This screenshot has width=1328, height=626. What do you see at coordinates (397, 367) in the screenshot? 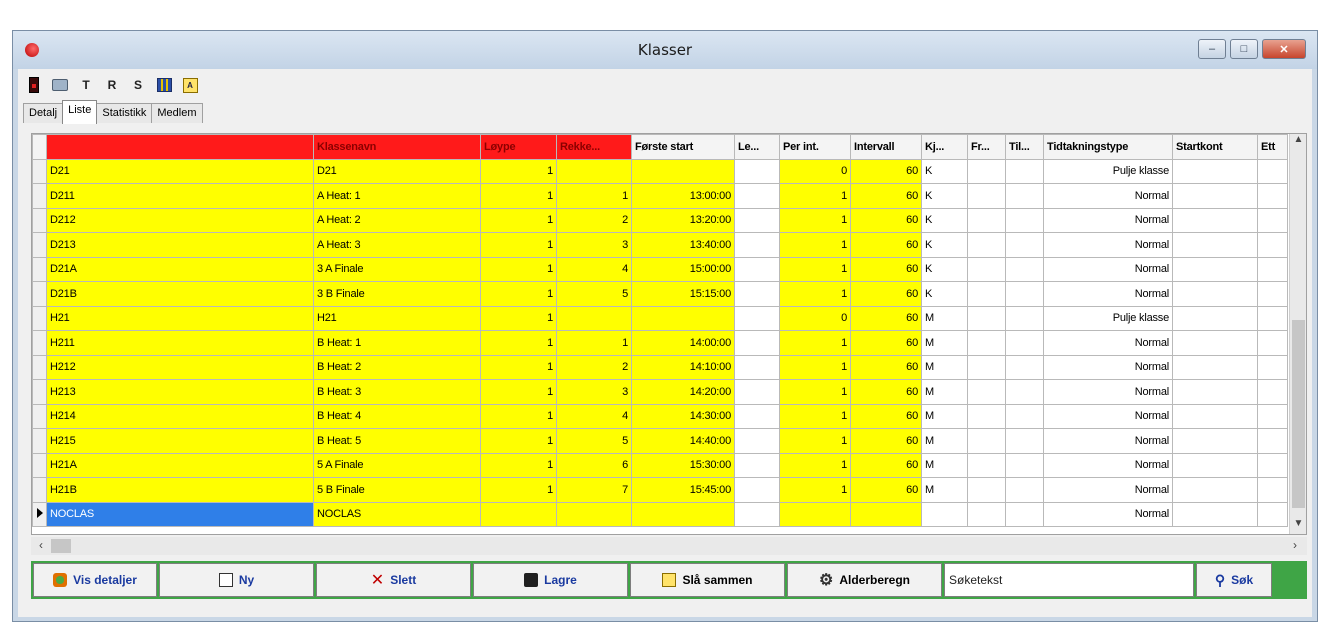
I see `table-cell: B Heat: 2` at bounding box center [397, 367].